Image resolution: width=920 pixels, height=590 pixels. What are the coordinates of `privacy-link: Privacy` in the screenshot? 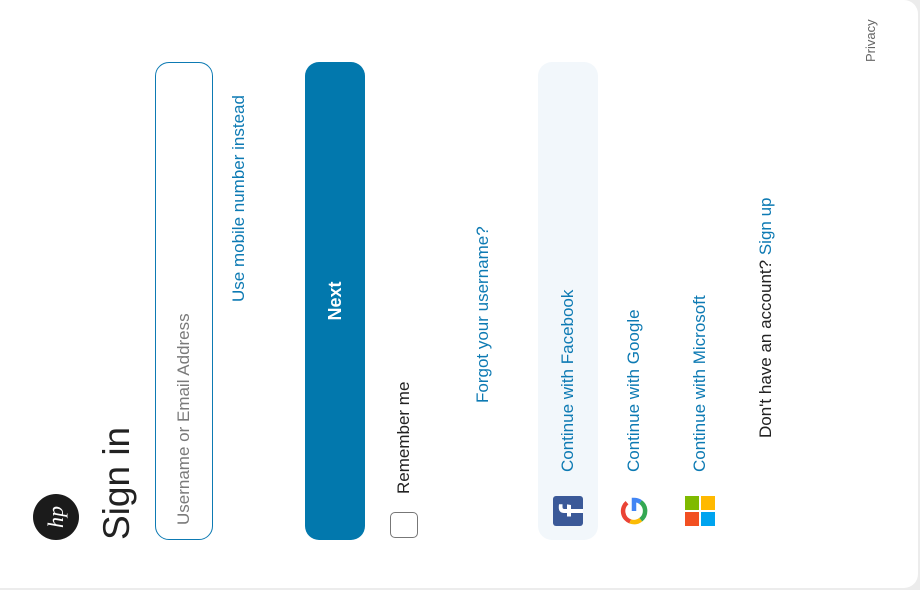 It's located at (871, 40).